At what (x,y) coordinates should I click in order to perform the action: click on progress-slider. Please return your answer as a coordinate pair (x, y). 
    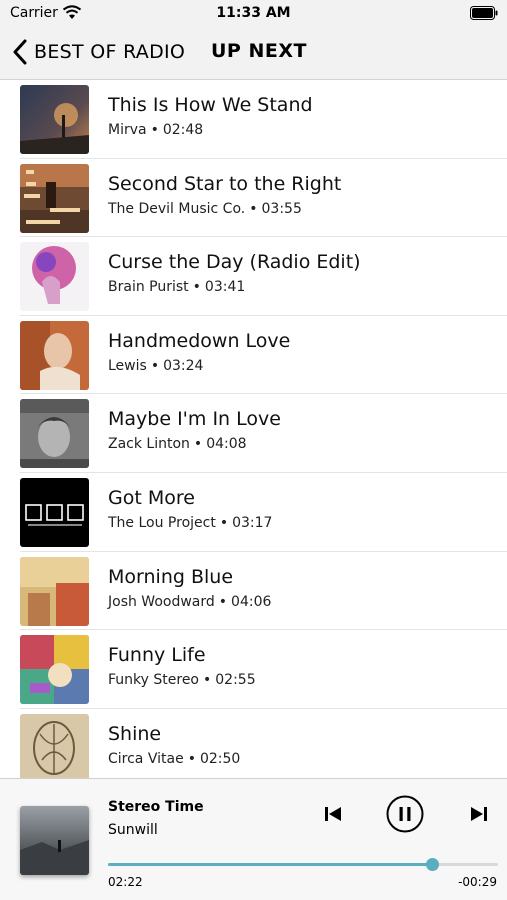
    Looking at the image, I should click on (303, 864).